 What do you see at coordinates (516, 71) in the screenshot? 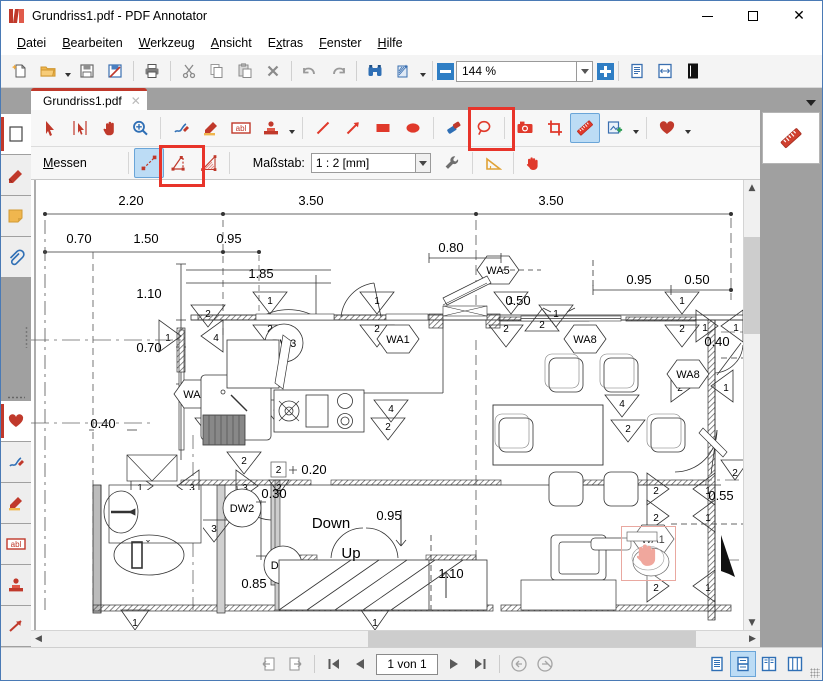
I see `zoom-input: 144 %` at bounding box center [516, 71].